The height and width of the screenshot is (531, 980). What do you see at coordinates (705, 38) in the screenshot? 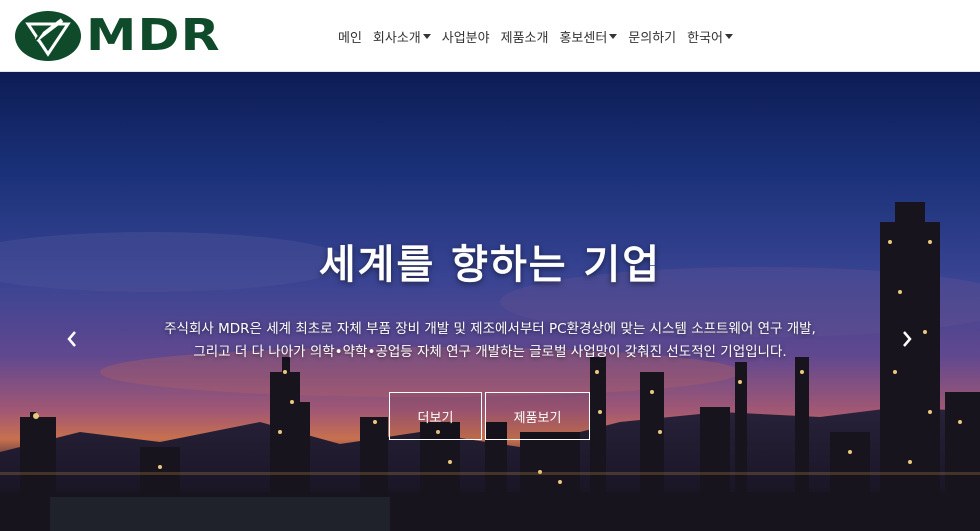
I see `nav-label: 한국어` at bounding box center [705, 38].